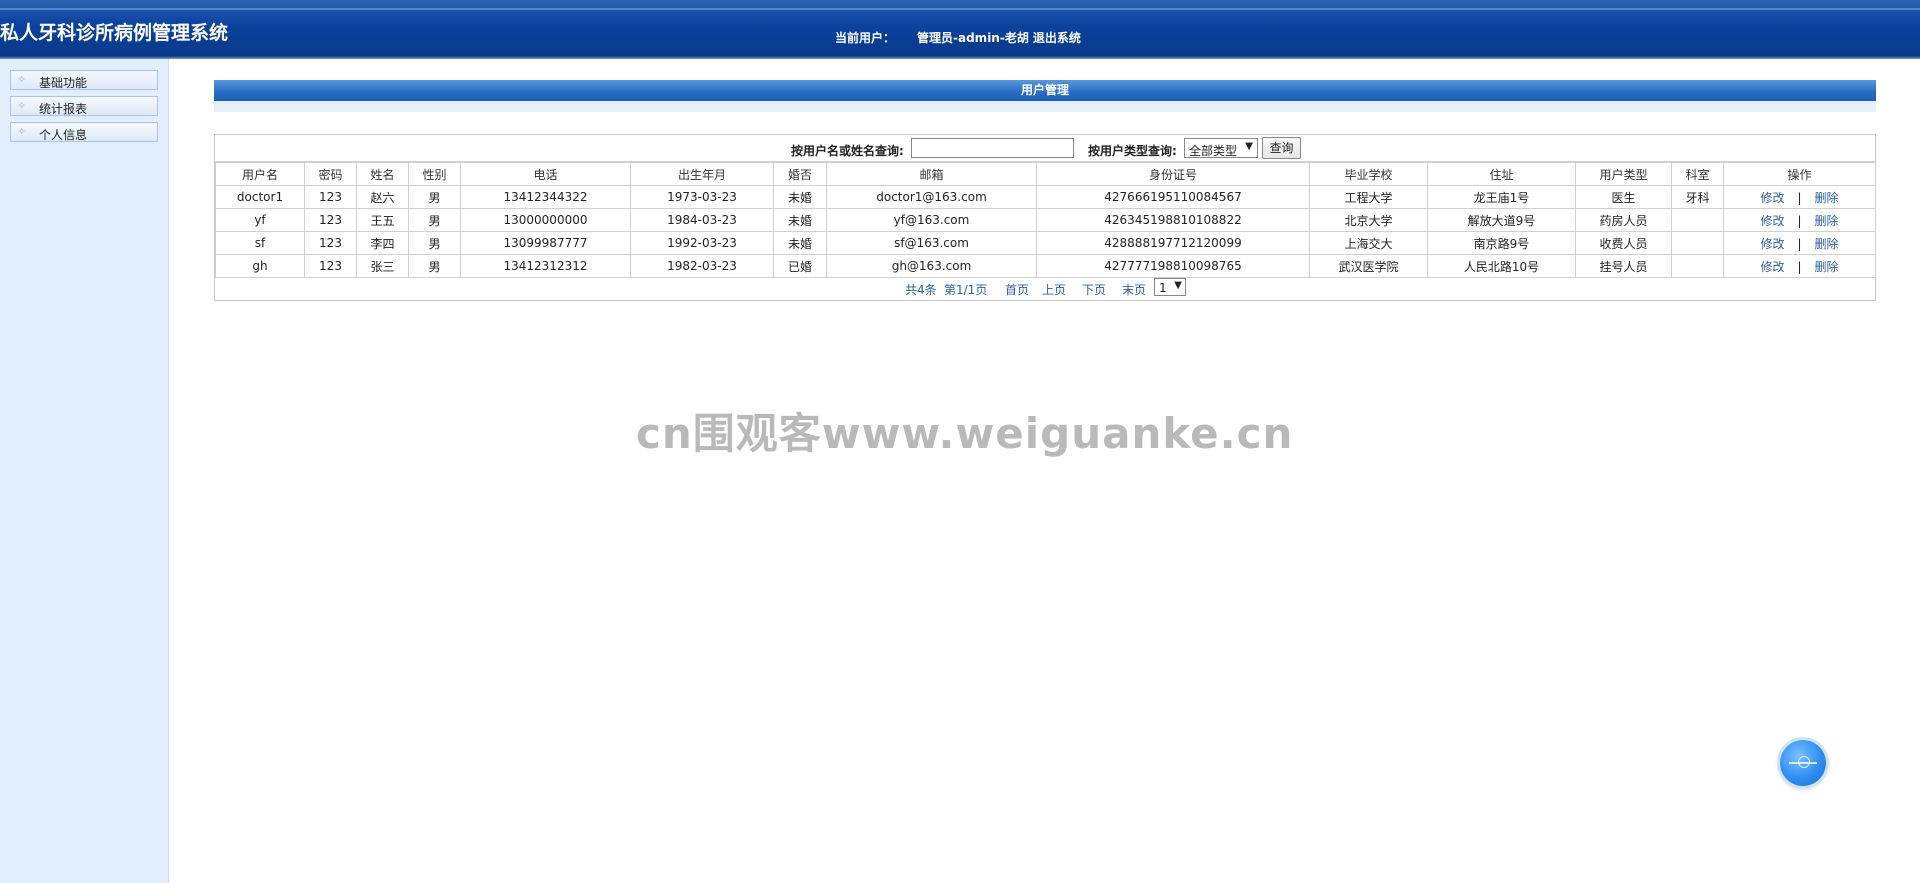  What do you see at coordinates (545, 197) in the screenshot?
I see `cell-phone: 13412344322` at bounding box center [545, 197].